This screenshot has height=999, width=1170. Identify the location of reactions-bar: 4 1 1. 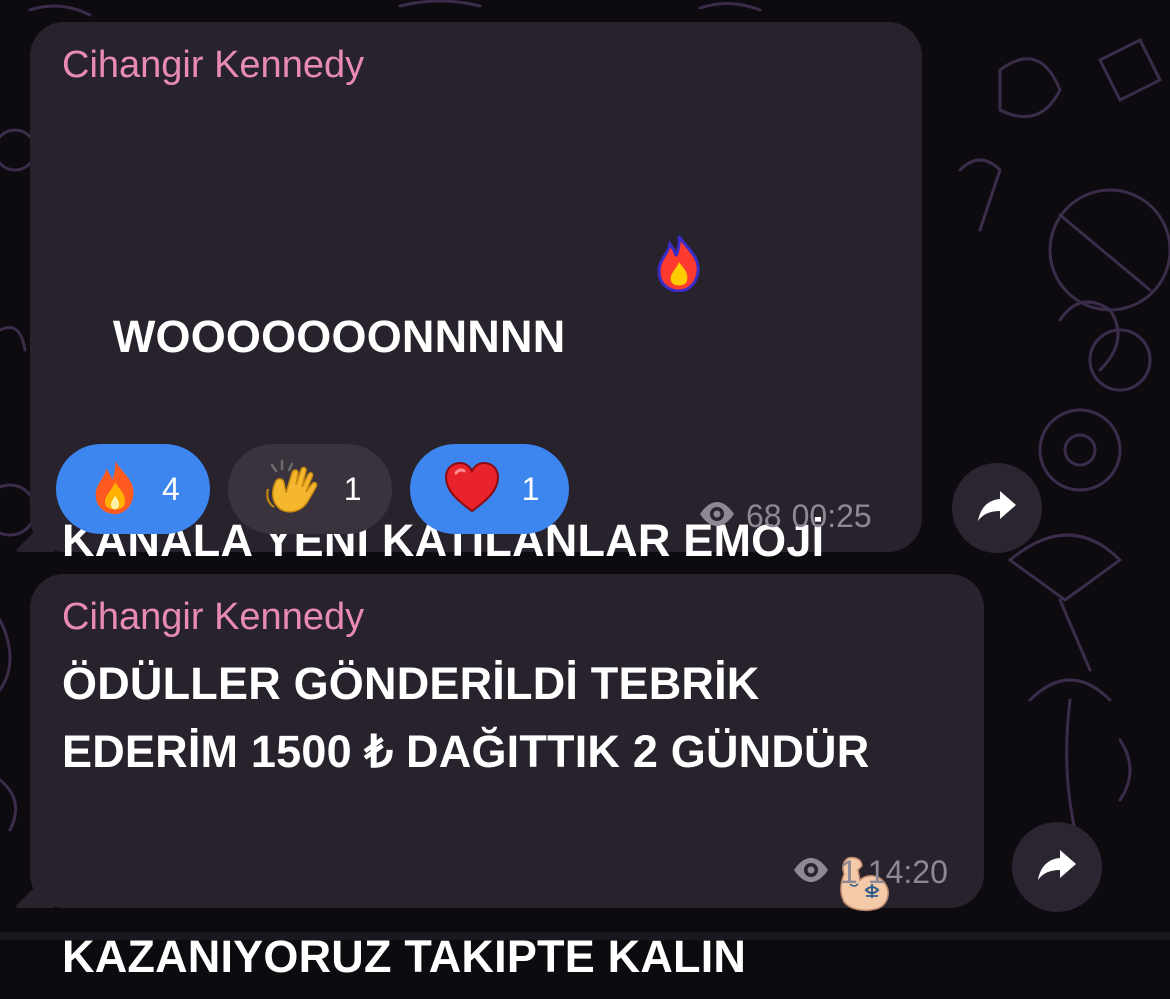
(313, 489).